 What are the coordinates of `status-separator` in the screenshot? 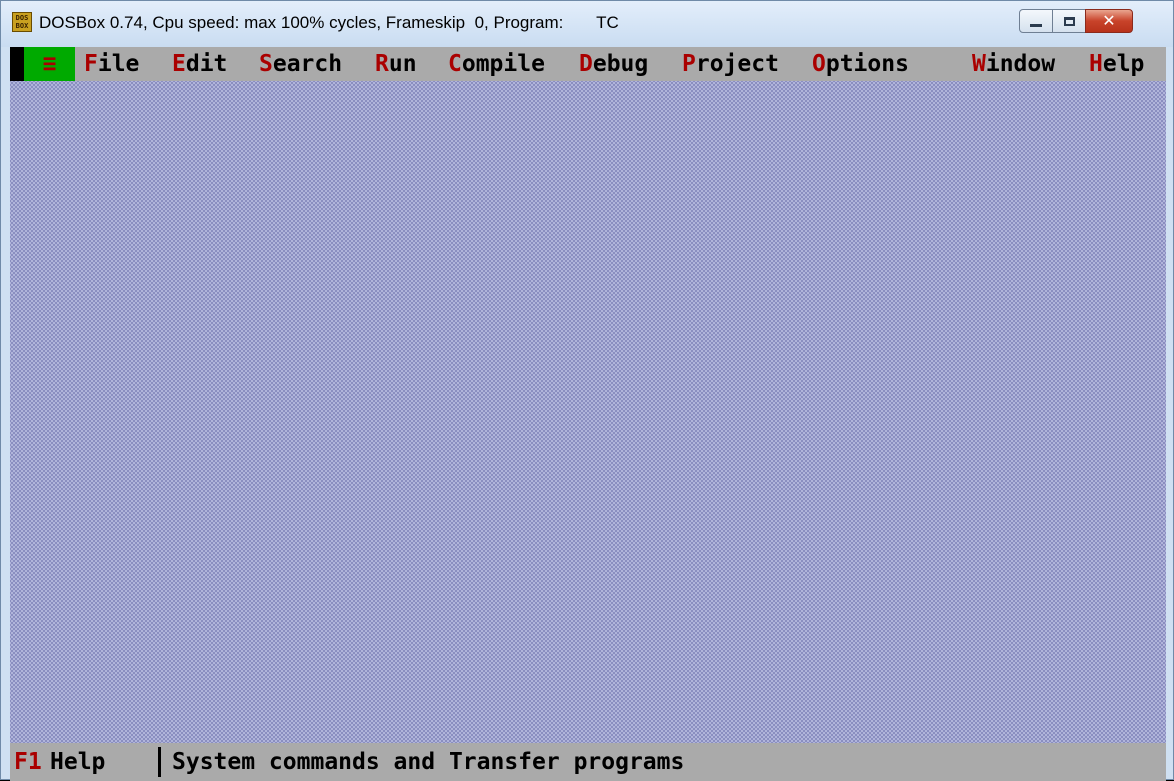 It's located at (159, 762).